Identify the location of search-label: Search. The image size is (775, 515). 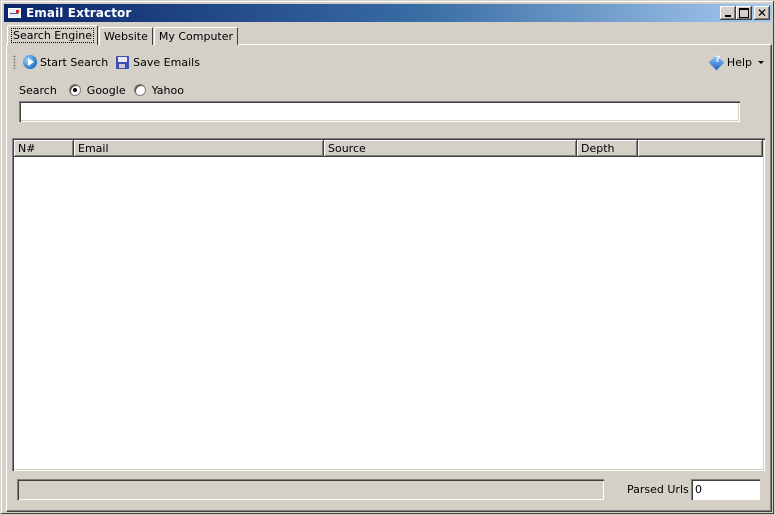
(38, 90).